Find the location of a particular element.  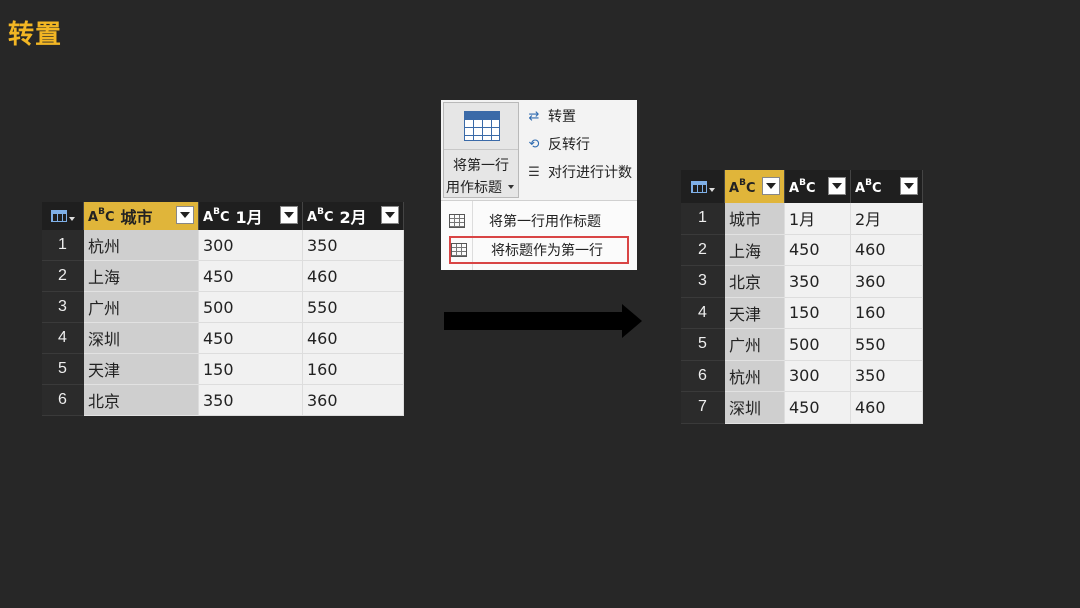

slide-title: 转置 is located at coordinates (35, 35).